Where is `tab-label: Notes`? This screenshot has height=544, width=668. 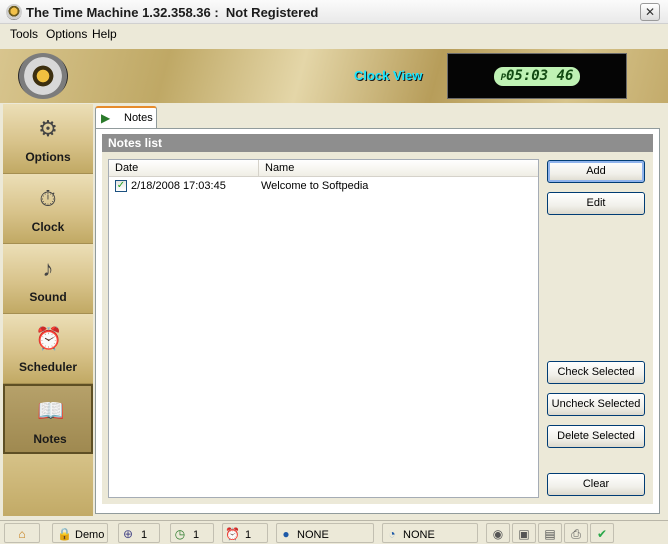
tab-label: Notes is located at coordinates (138, 118).